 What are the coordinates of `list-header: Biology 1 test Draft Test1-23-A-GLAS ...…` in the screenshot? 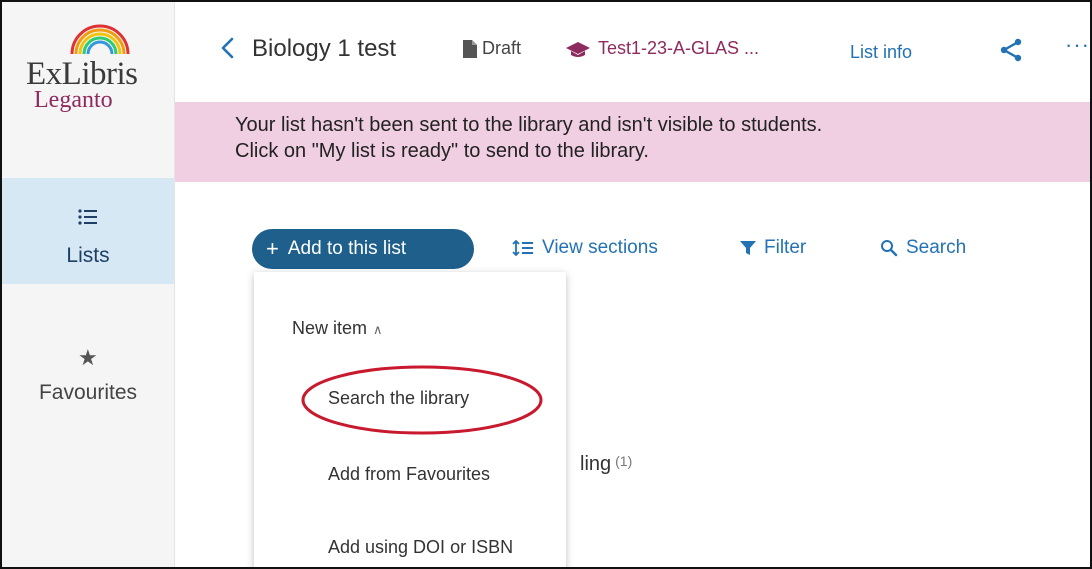 It's located at (632, 52).